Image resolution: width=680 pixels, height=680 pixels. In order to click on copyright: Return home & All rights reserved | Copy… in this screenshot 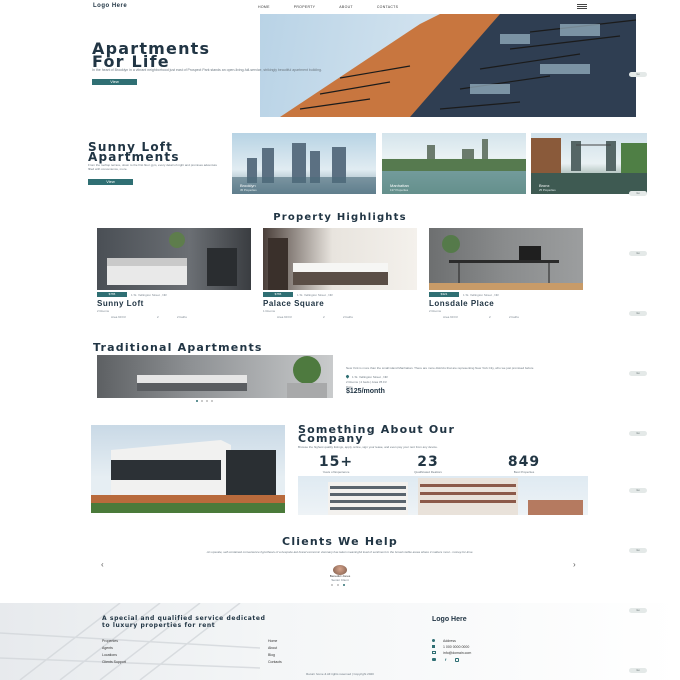, I will do `click(340, 674)`.